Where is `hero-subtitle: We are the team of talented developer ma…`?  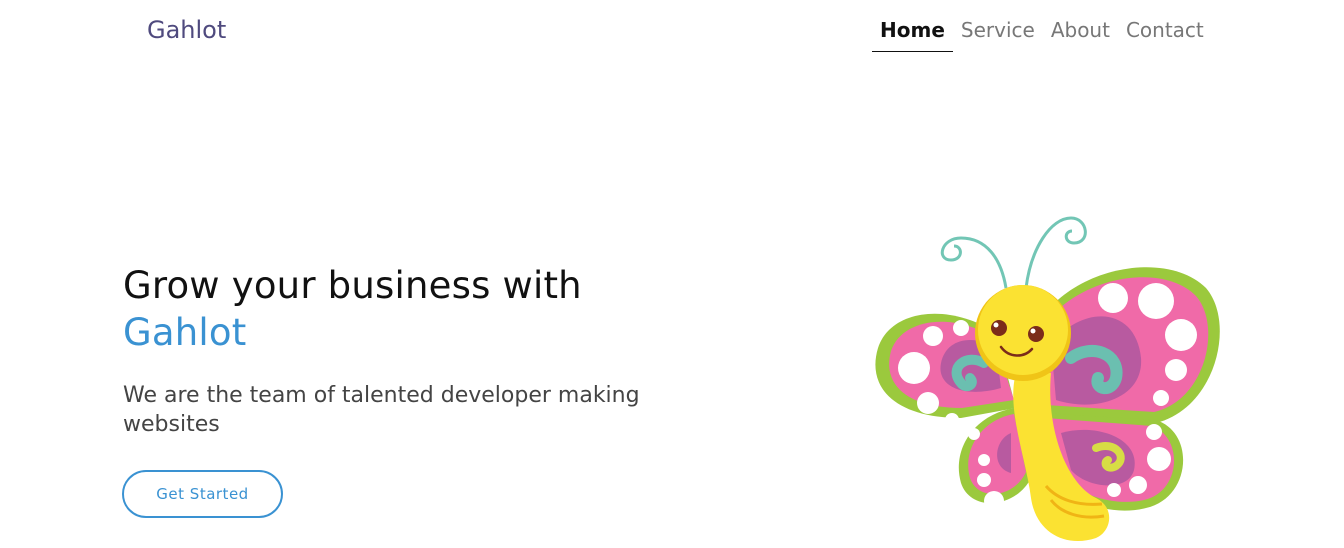 hero-subtitle: We are the team of talented developer ma… is located at coordinates (381, 410).